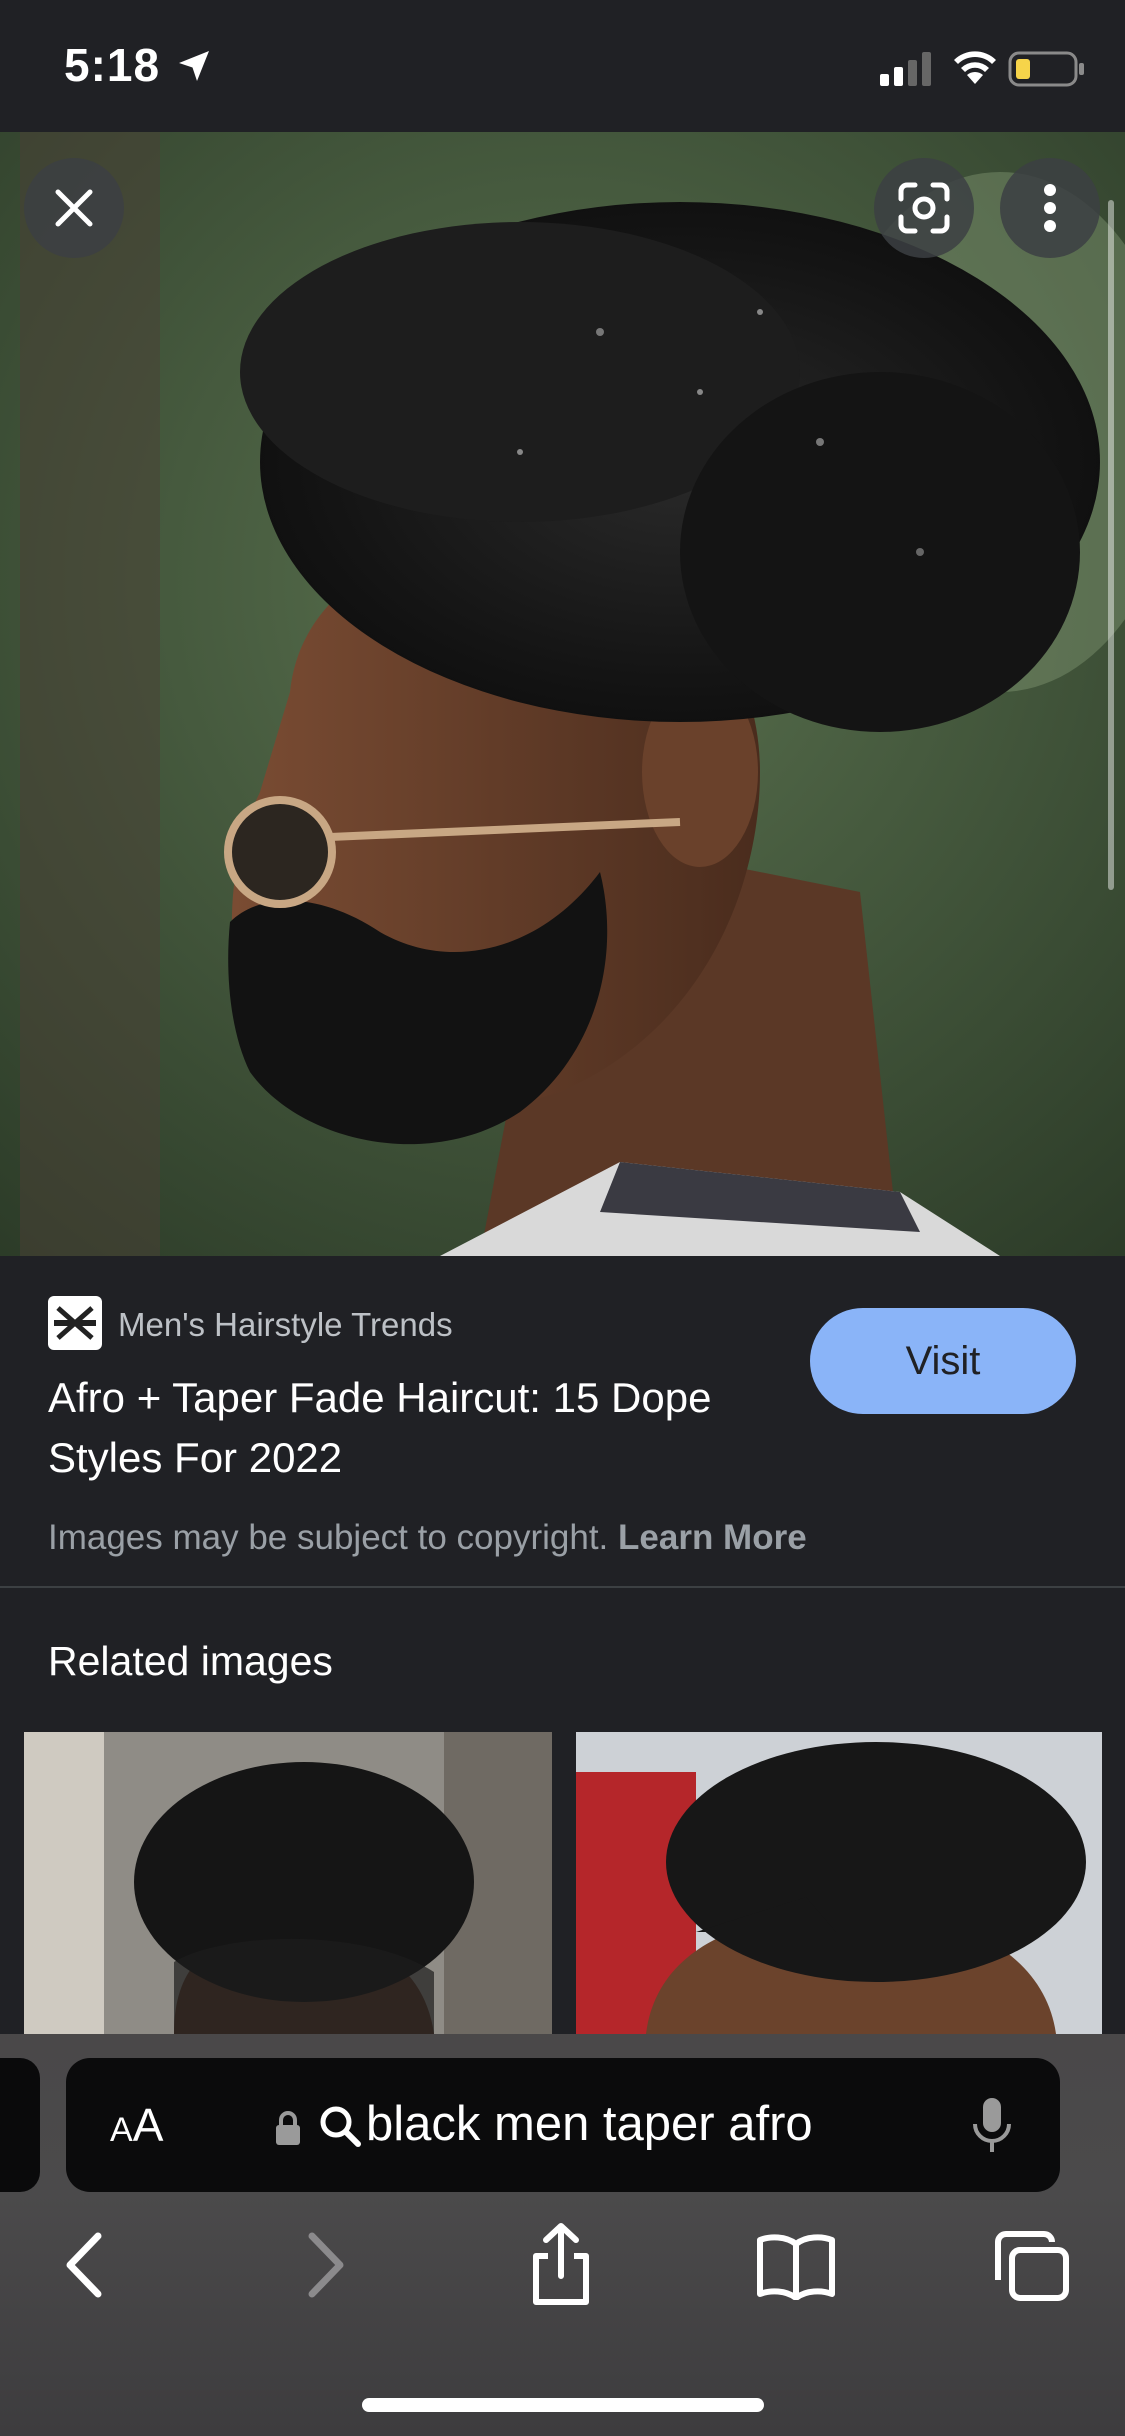 The height and width of the screenshot is (2436, 1125). I want to click on close-button, so click(74, 208).